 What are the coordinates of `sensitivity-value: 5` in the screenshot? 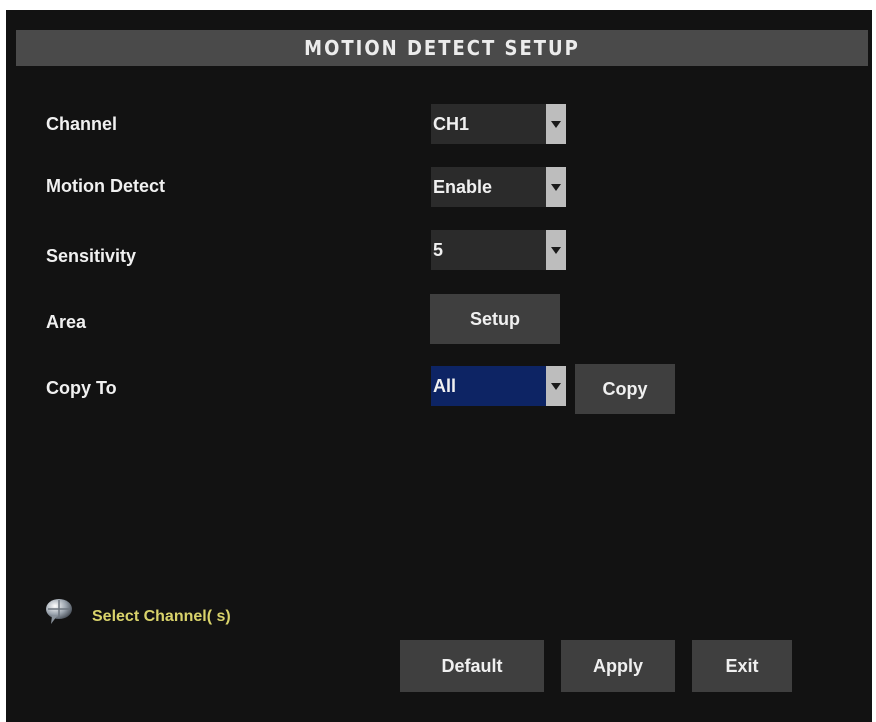 It's located at (438, 249).